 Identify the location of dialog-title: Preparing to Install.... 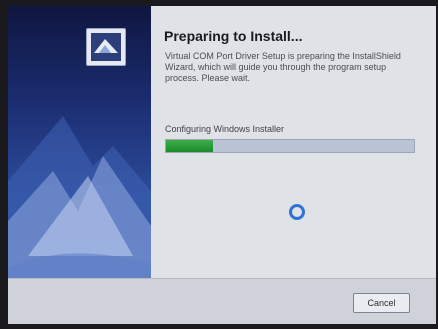
(233, 36).